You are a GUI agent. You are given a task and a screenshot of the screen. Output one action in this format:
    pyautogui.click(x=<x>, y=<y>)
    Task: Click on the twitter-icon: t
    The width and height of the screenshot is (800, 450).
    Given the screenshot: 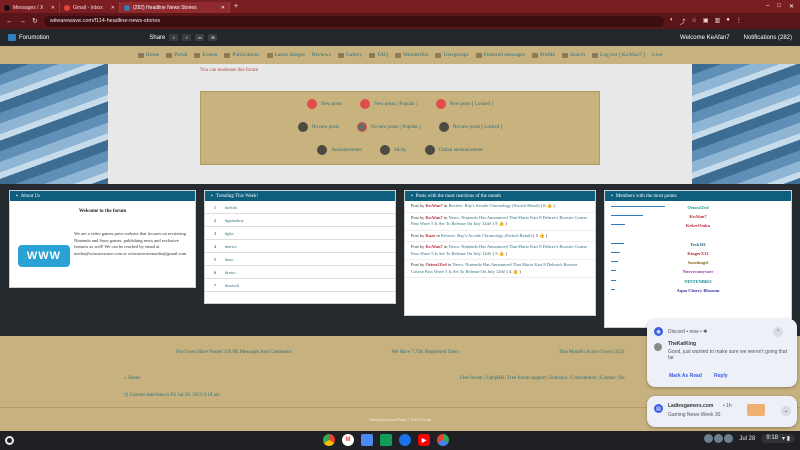 What is the action you would take?
    pyautogui.click(x=187, y=37)
    